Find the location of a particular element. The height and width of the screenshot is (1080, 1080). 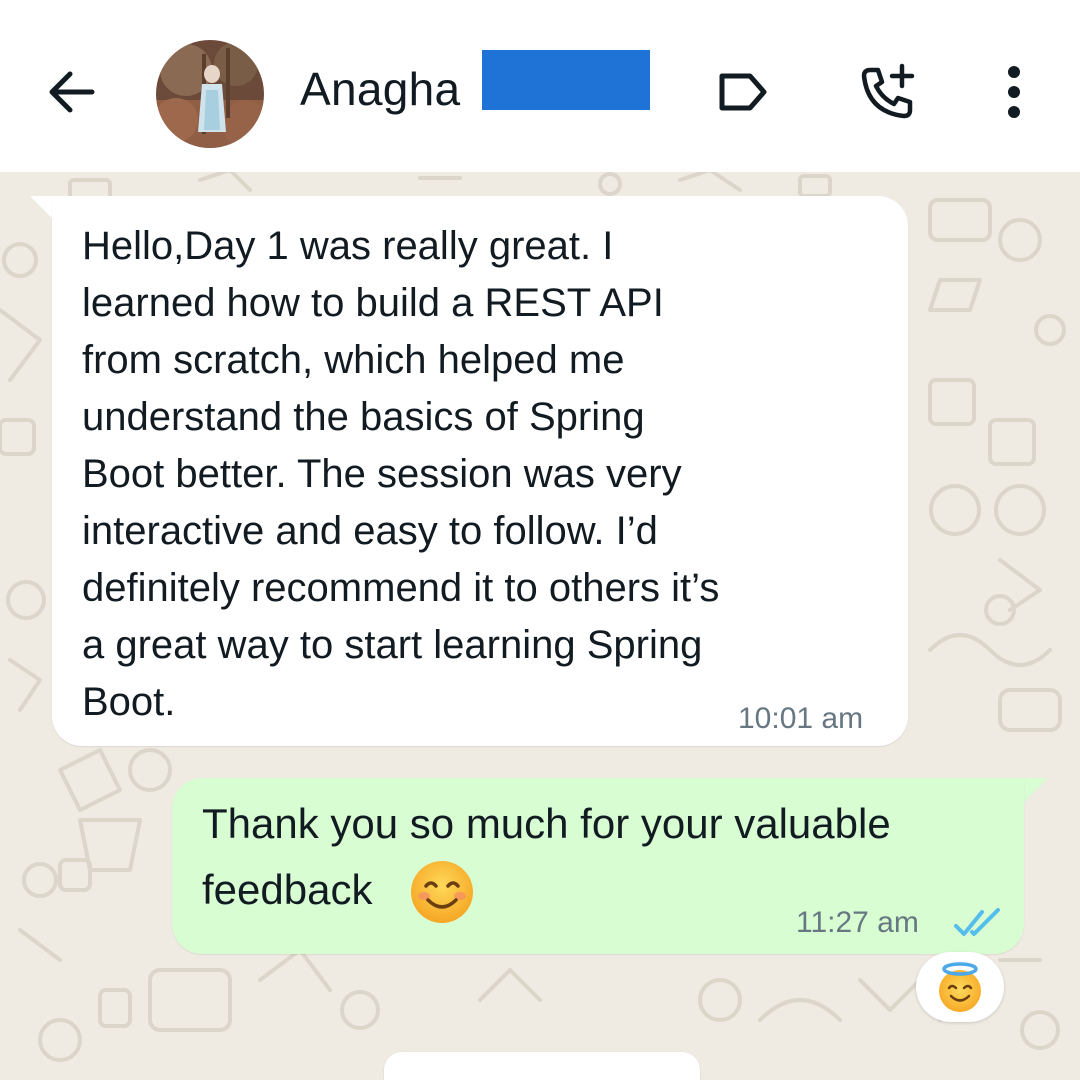

avatar-photo is located at coordinates (210, 94).